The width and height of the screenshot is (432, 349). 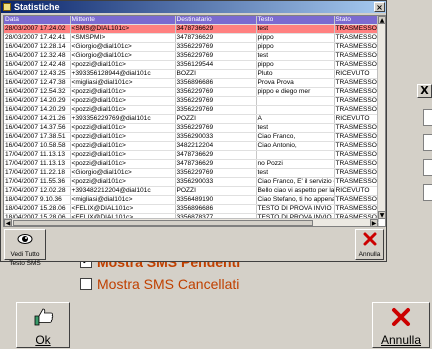 What do you see at coordinates (295, 119) in the screenshot?
I see `table-cell: A` at bounding box center [295, 119].